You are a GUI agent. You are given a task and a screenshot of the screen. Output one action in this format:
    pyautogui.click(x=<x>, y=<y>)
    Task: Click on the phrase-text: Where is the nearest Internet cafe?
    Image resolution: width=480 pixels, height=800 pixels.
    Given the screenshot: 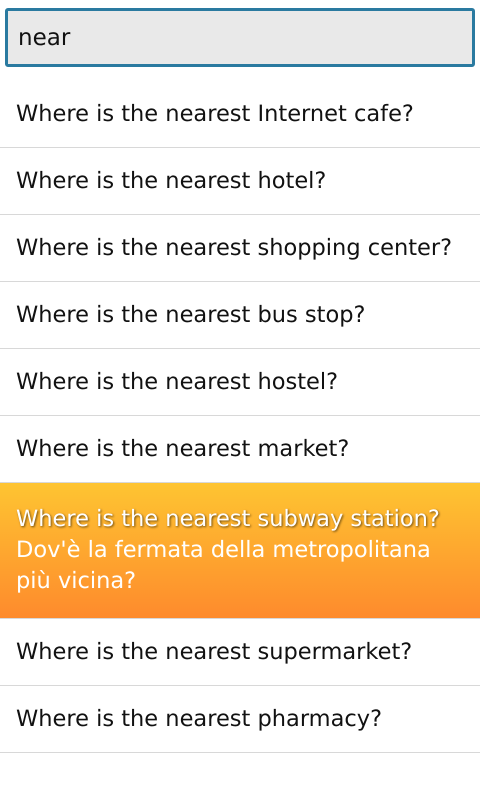 What is the action you would take?
    pyautogui.click(x=215, y=114)
    